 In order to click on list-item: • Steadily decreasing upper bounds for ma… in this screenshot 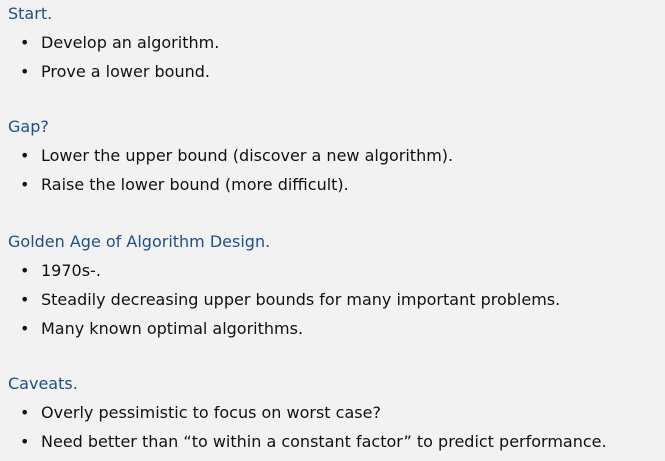, I will do `click(284, 300)`.